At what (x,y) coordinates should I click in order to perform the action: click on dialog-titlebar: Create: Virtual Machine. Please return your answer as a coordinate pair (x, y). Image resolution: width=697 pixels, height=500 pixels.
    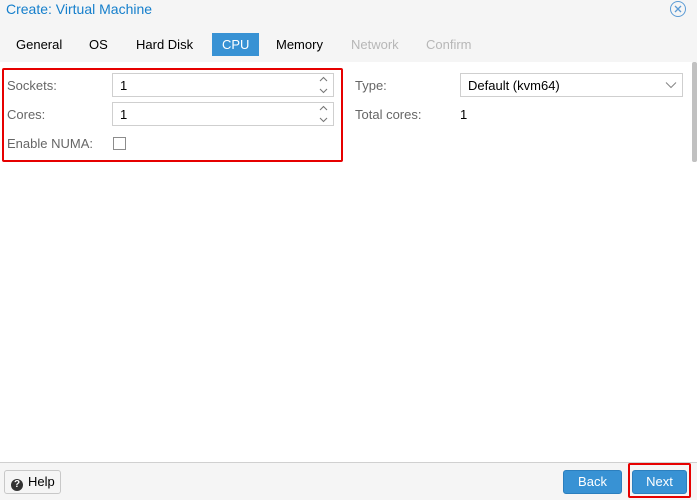
    Looking at the image, I should click on (348, 14).